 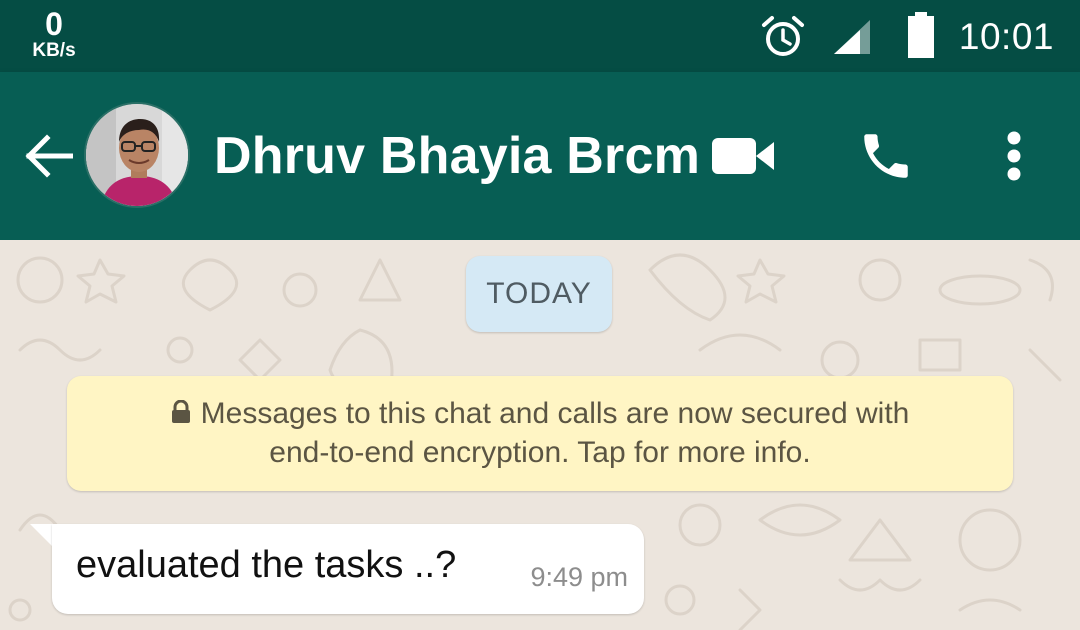 I want to click on message-tail, so click(x=42, y=536).